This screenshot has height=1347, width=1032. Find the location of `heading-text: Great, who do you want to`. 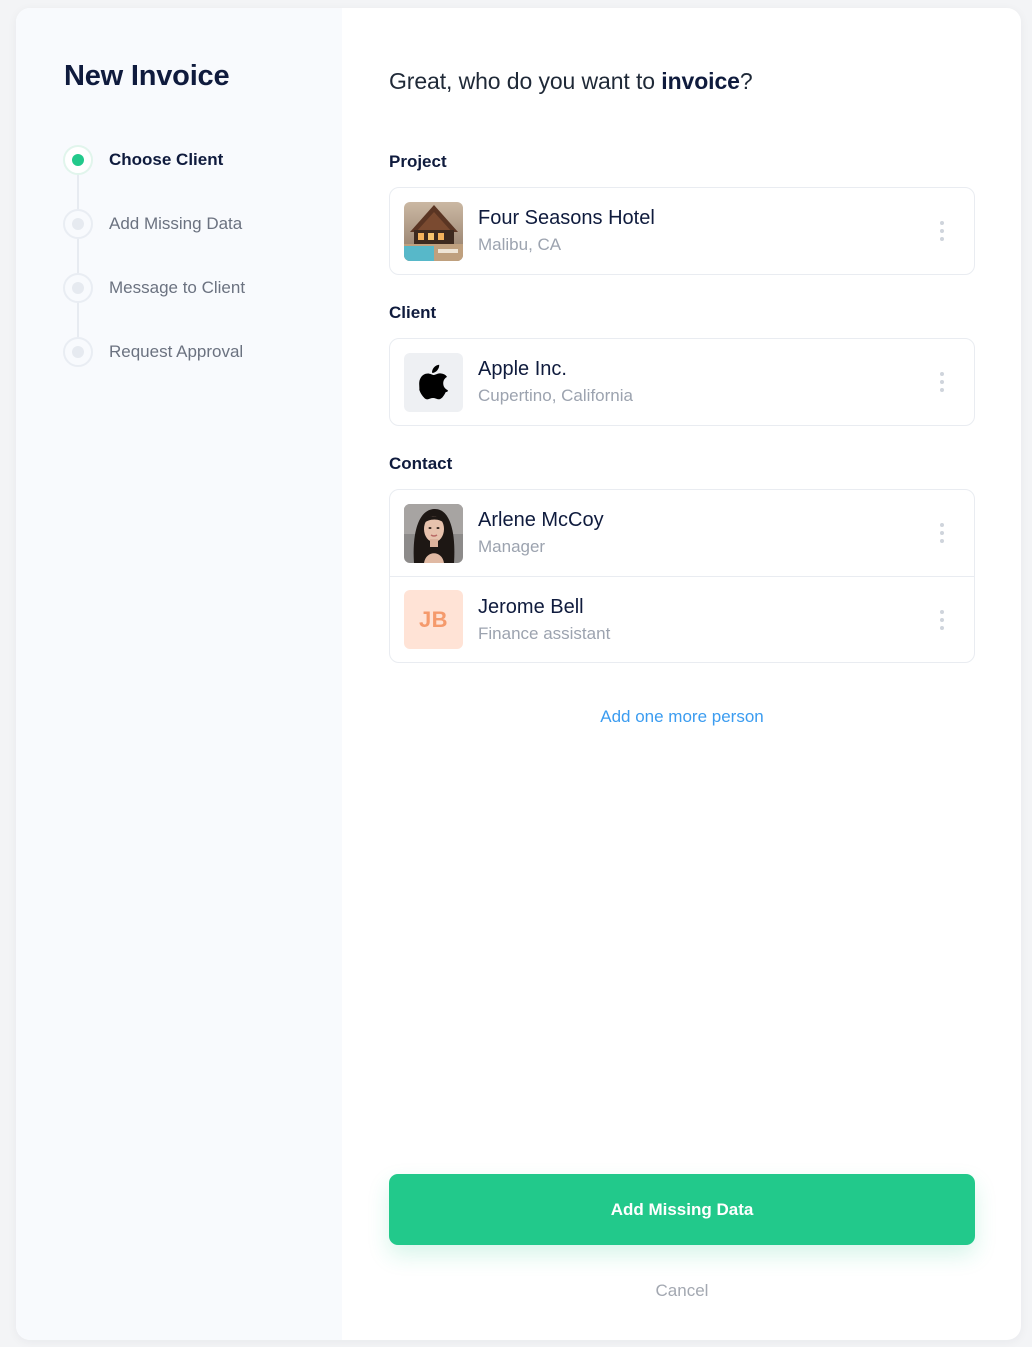

heading-text: Great, who do you want to is located at coordinates (525, 81).